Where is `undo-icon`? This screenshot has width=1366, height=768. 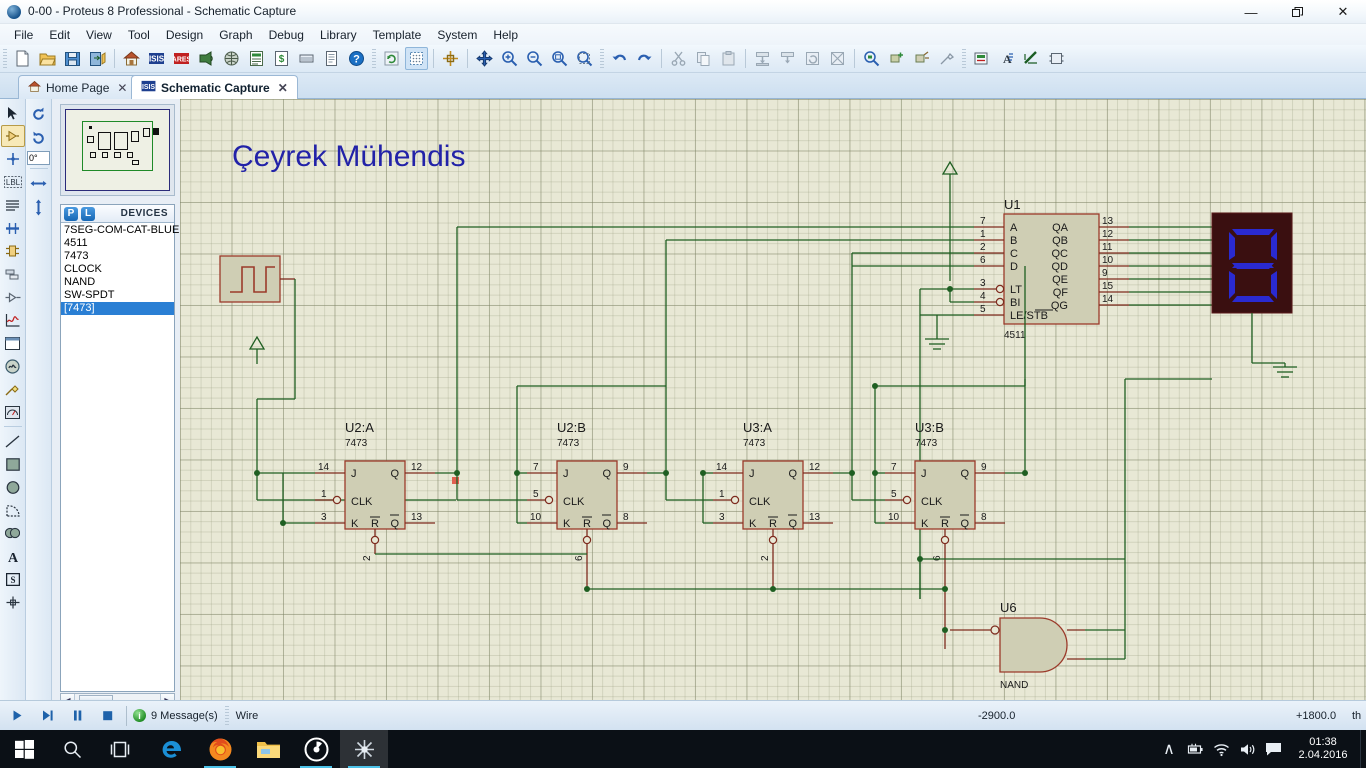 undo-icon is located at coordinates (619, 58).